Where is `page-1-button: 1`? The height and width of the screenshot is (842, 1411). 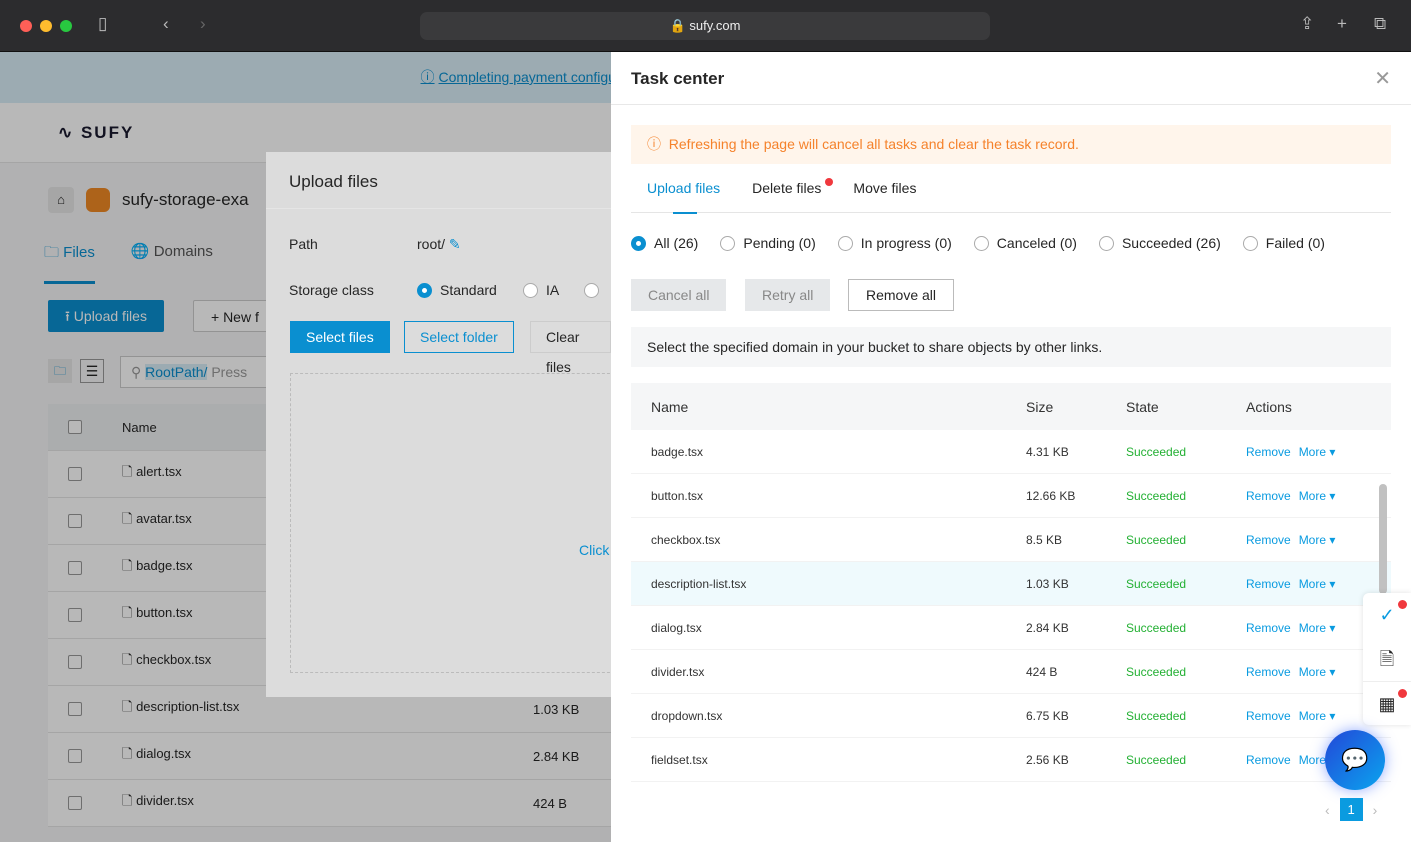 page-1-button: 1 is located at coordinates (1351, 809).